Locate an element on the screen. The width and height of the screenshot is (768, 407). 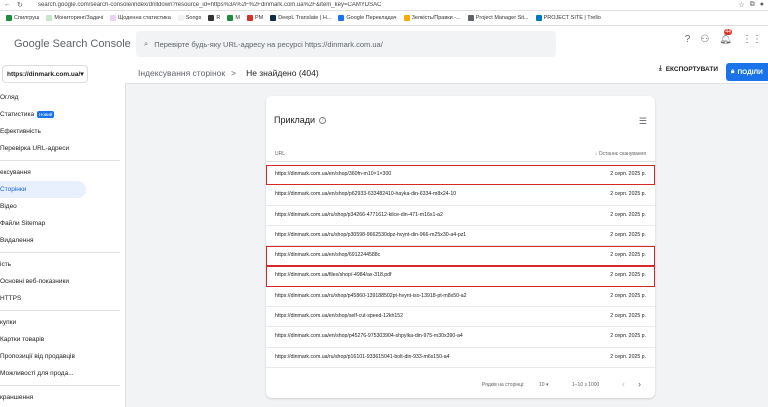
prev-page-icon: ‹ is located at coordinates (623, 384).